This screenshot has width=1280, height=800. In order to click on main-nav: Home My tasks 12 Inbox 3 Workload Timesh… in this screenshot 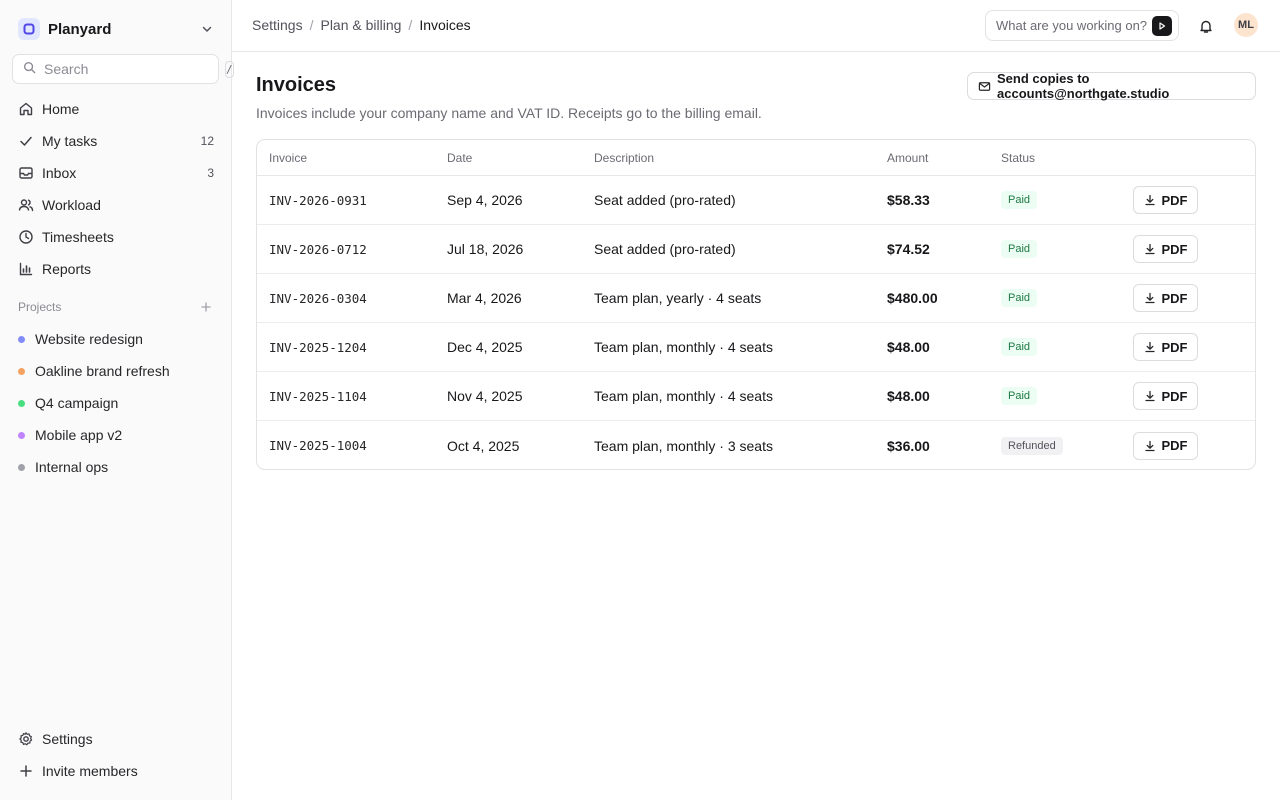, I will do `click(116, 189)`.